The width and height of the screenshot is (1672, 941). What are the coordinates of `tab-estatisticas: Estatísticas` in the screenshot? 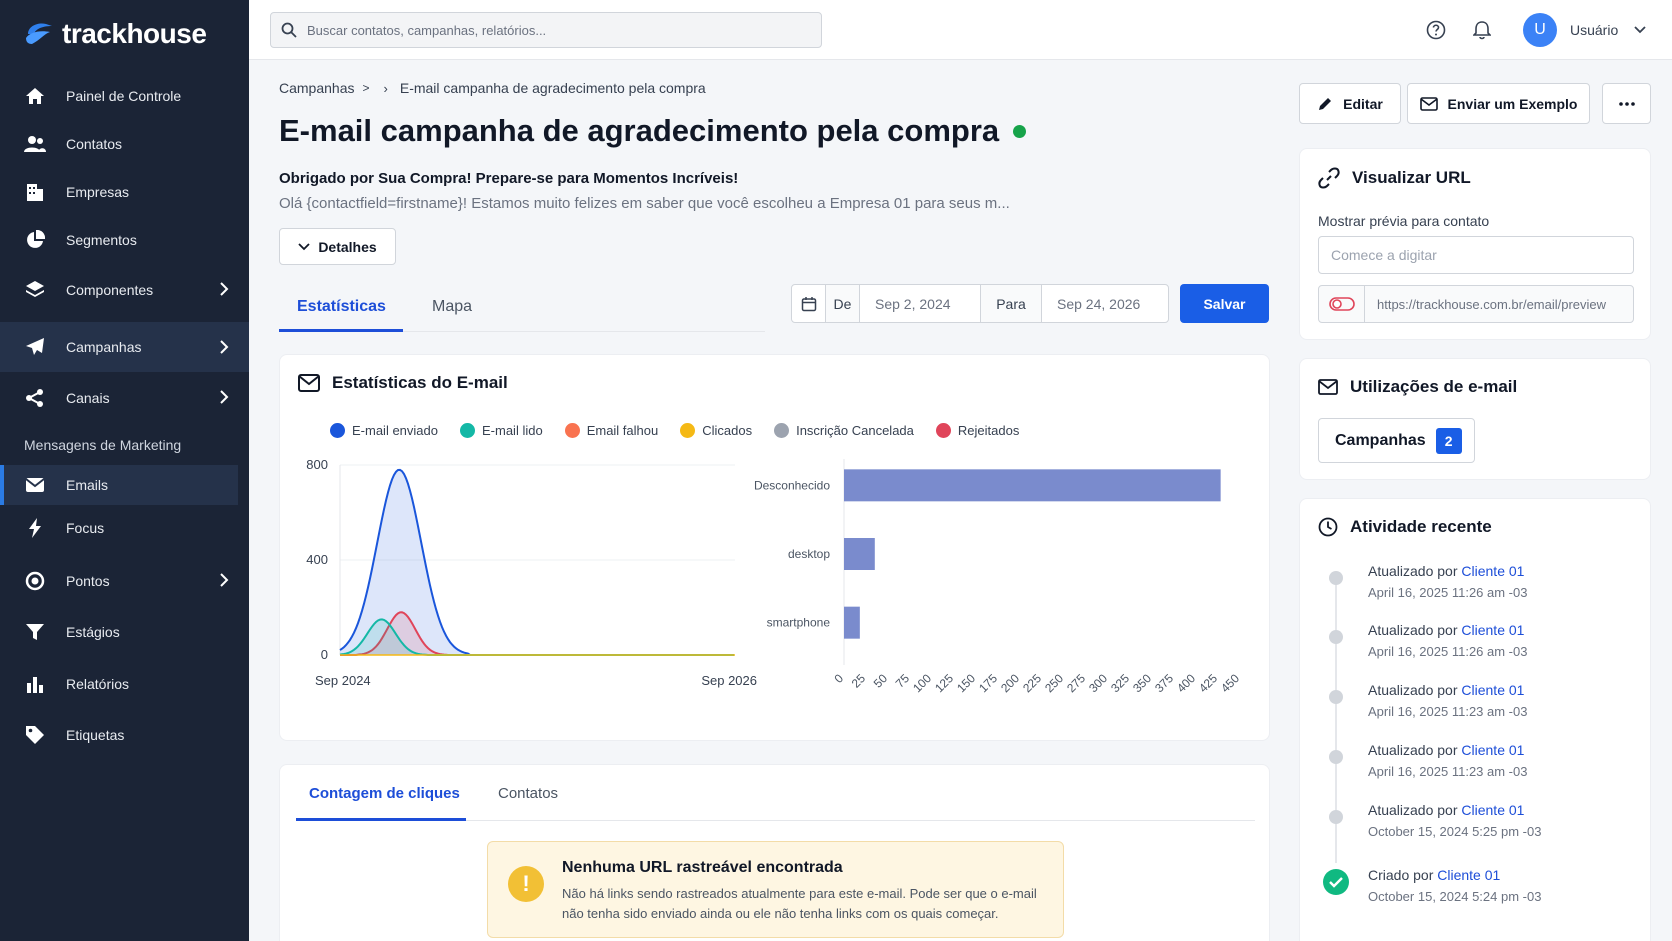 It's located at (341, 307).